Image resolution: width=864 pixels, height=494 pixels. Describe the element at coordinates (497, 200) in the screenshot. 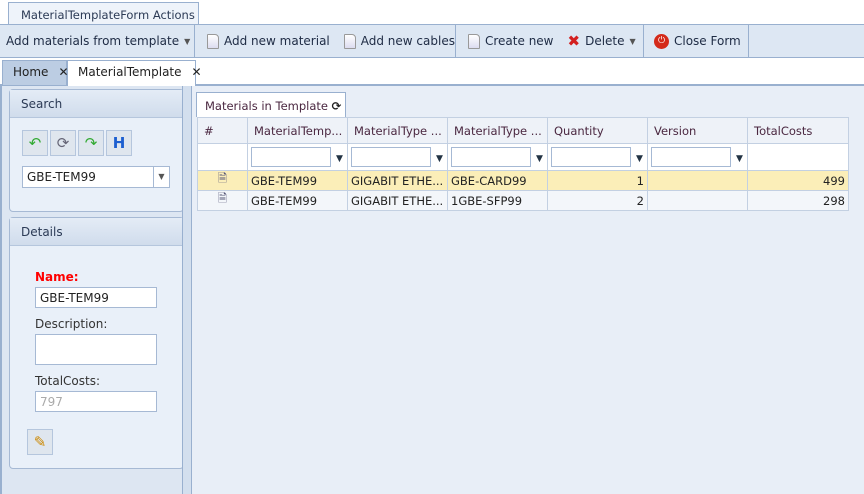

I see `cell: 1GBE-SFP99` at that location.